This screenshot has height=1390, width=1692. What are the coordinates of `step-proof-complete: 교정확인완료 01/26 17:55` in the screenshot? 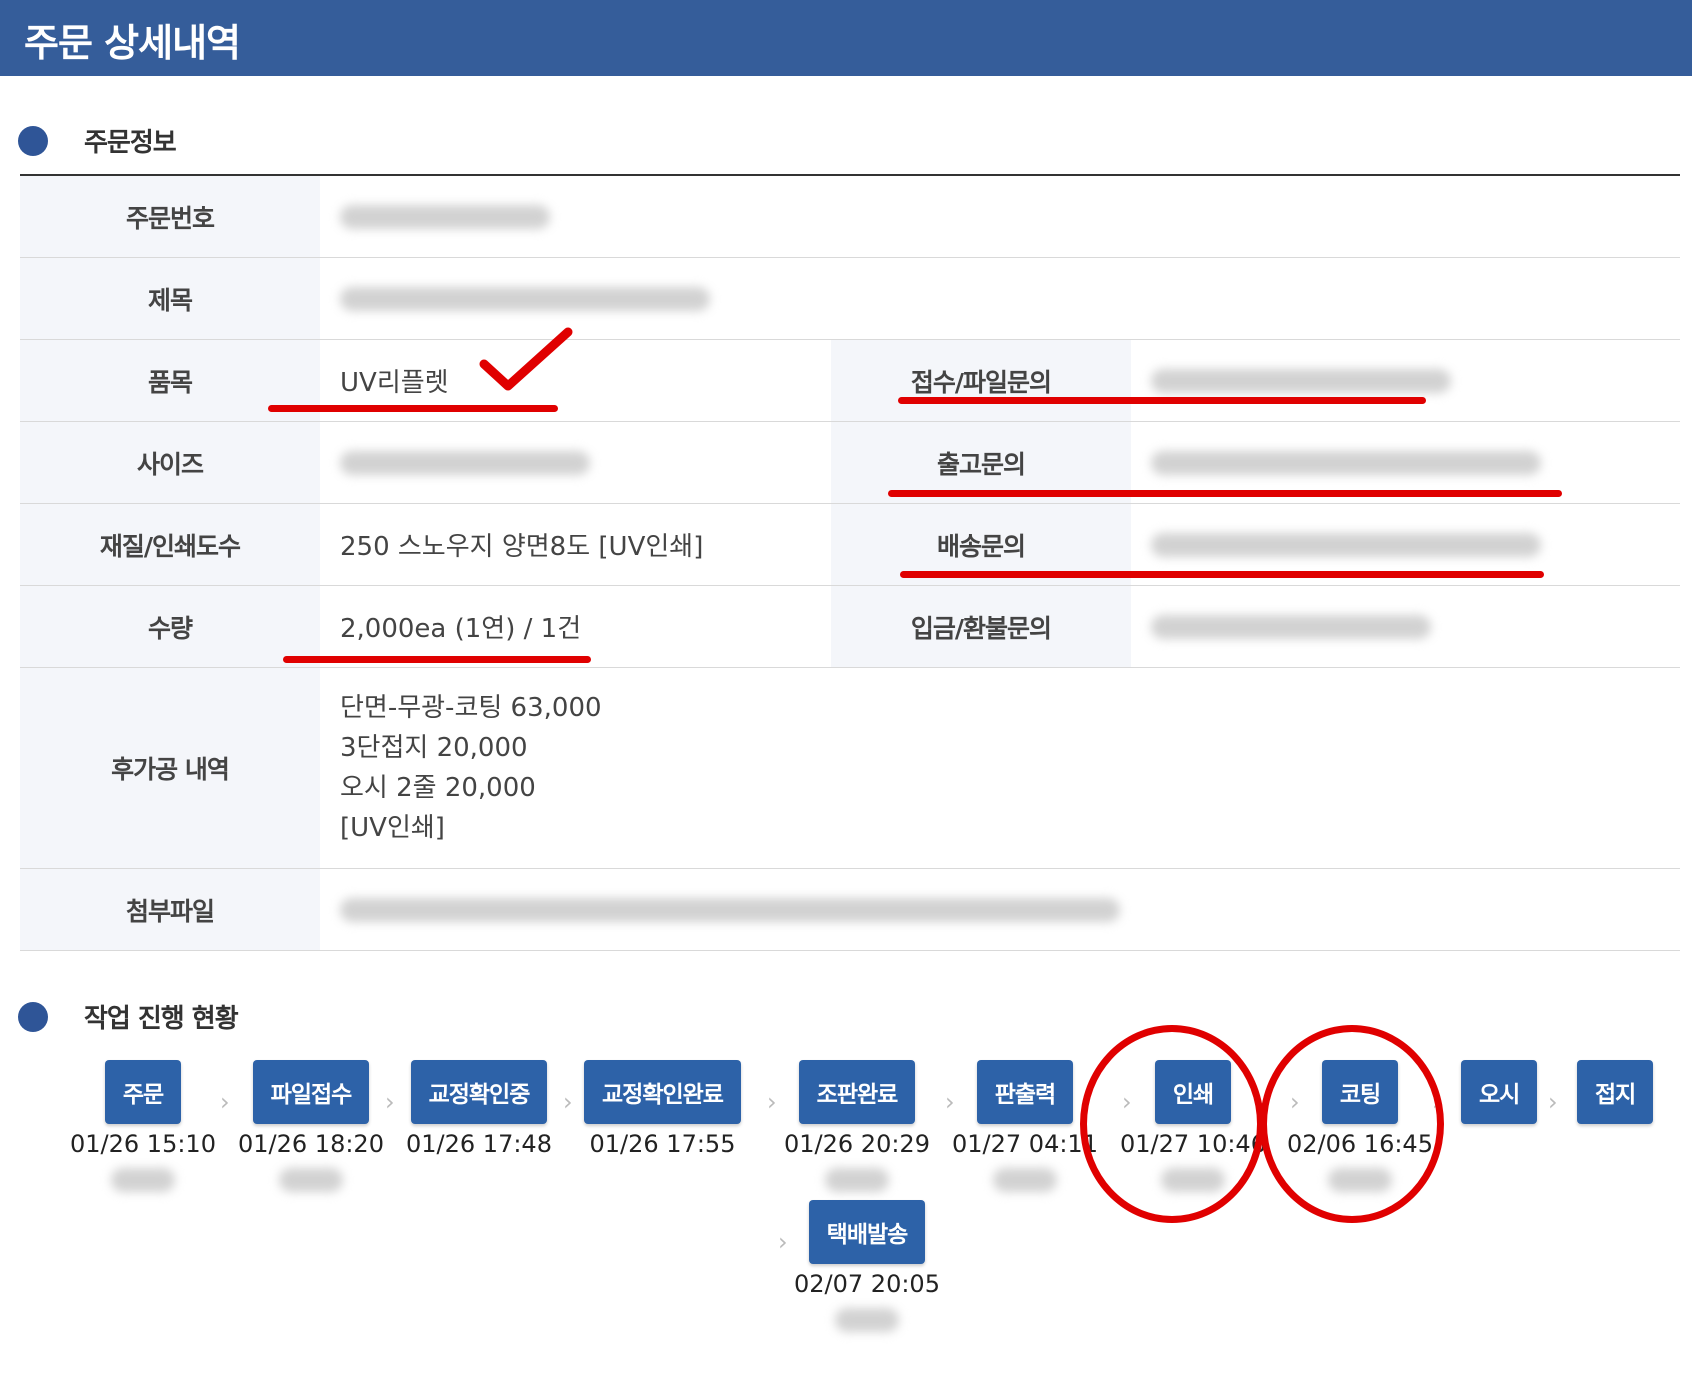 It's located at (662, 1109).